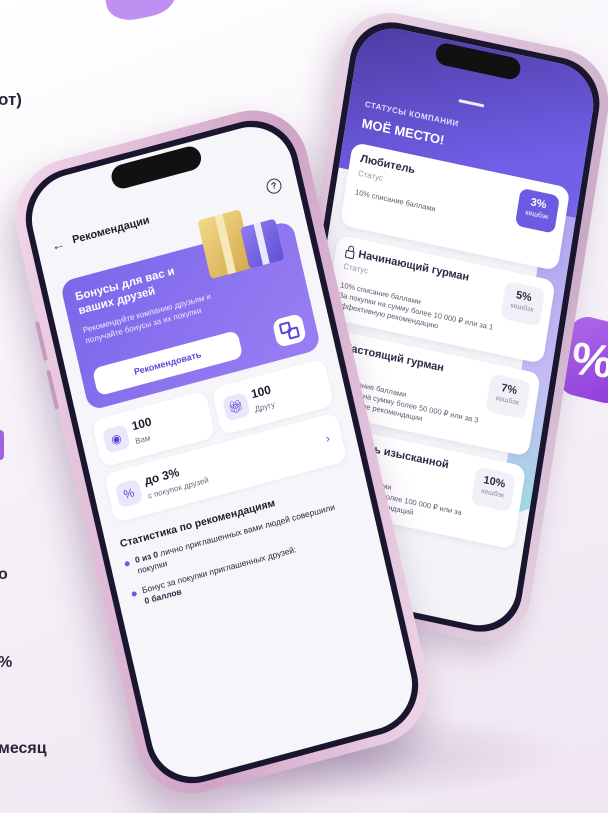 The image size is (608, 813). What do you see at coordinates (328, 438) in the screenshot?
I see `chevron-right-icon: ›` at bounding box center [328, 438].